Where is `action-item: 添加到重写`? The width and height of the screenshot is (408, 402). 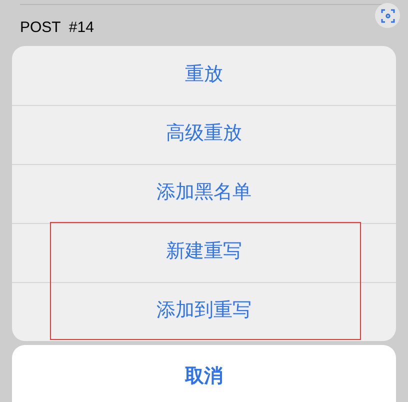
action-item: 添加到重写 is located at coordinates (204, 311).